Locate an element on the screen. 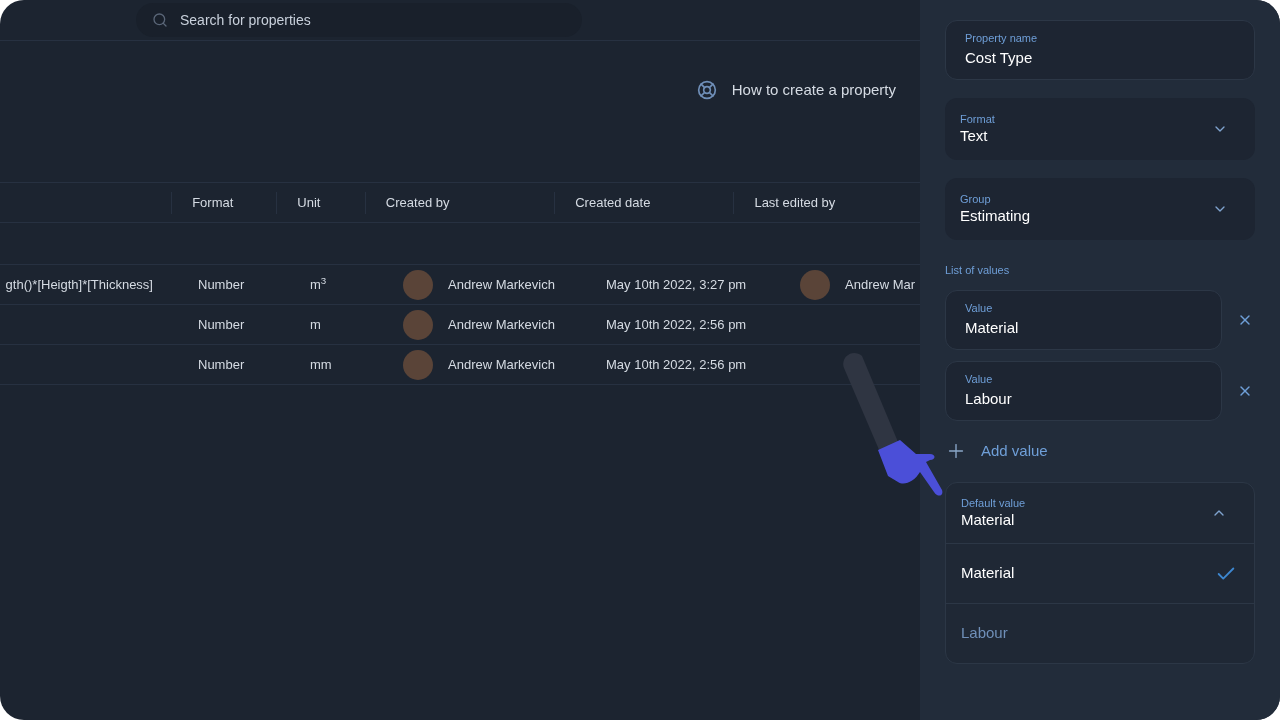 The height and width of the screenshot is (720, 1280). field-label: Default value is located at coordinates (993, 503).